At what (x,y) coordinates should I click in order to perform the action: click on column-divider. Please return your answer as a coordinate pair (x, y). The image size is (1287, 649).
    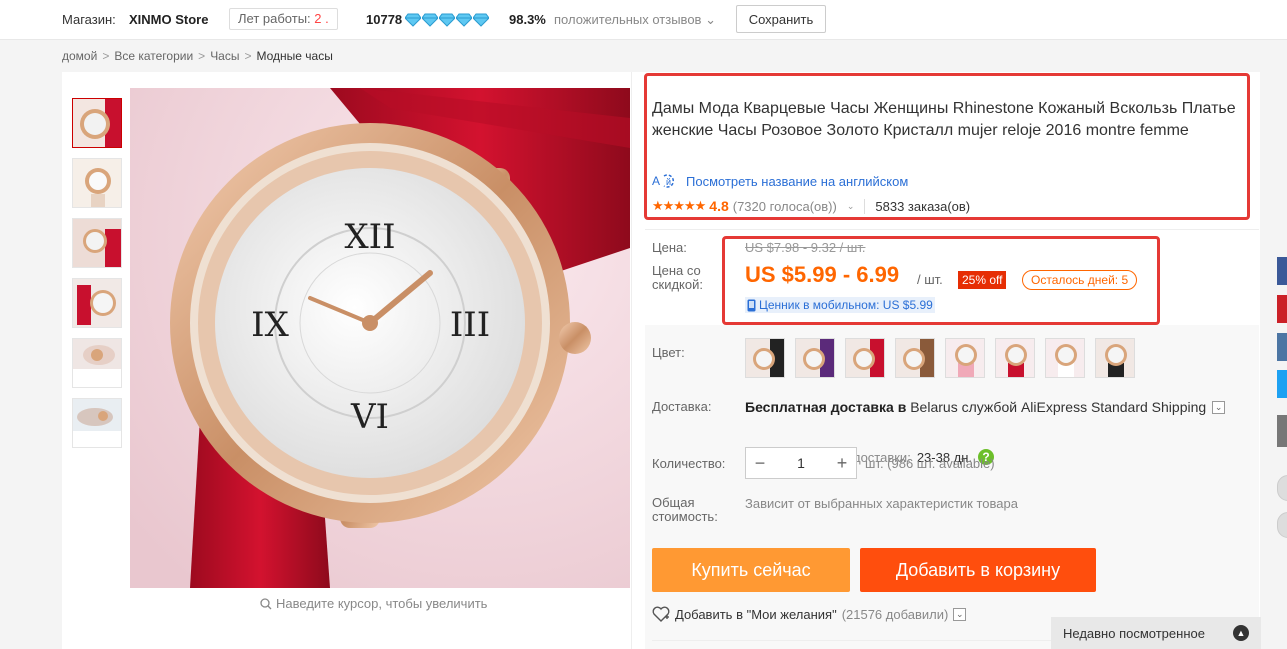
    Looking at the image, I should click on (631, 360).